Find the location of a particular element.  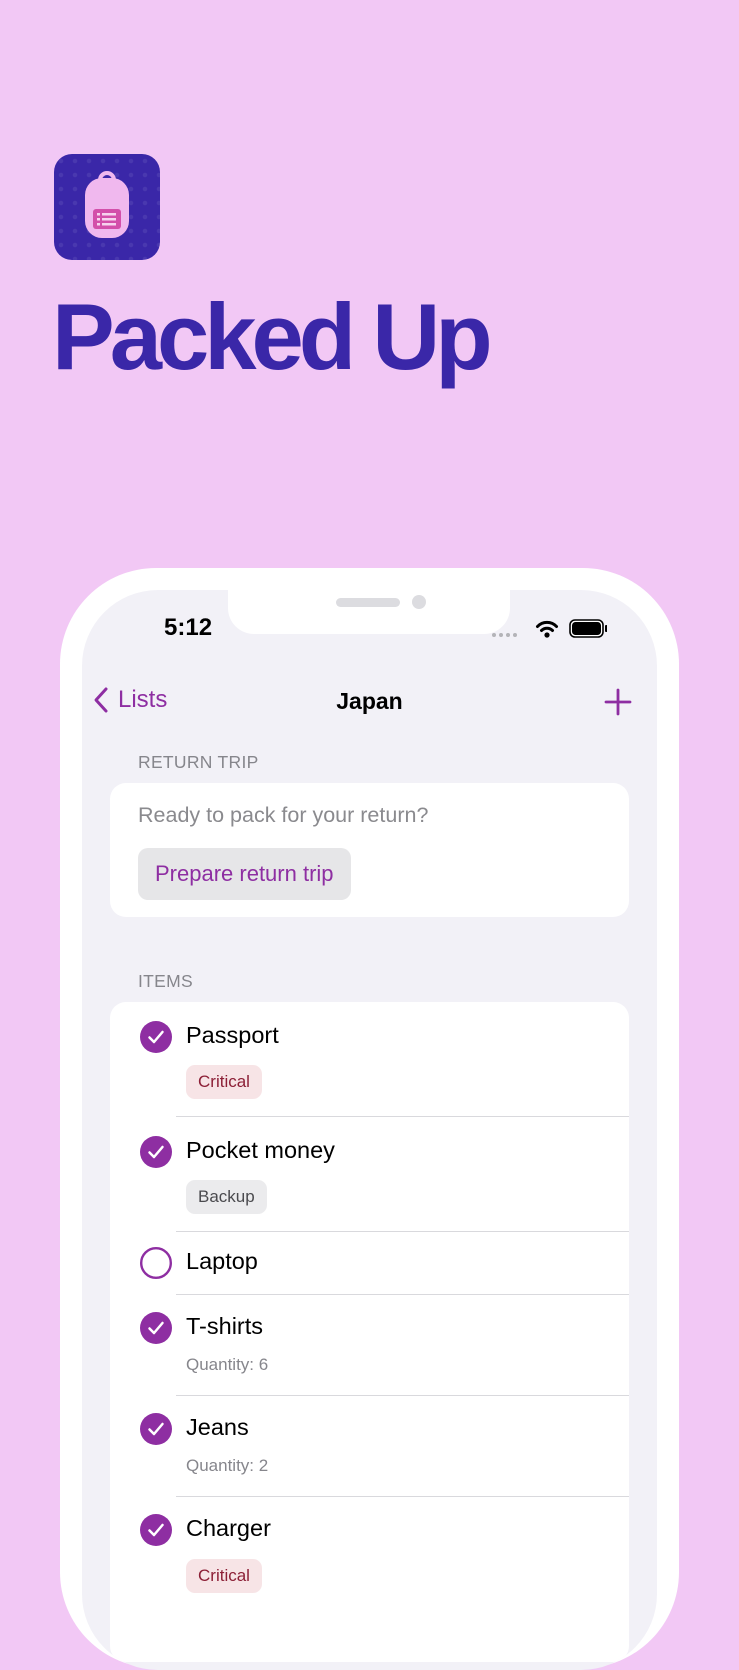

plus-icon is located at coordinates (618, 702).